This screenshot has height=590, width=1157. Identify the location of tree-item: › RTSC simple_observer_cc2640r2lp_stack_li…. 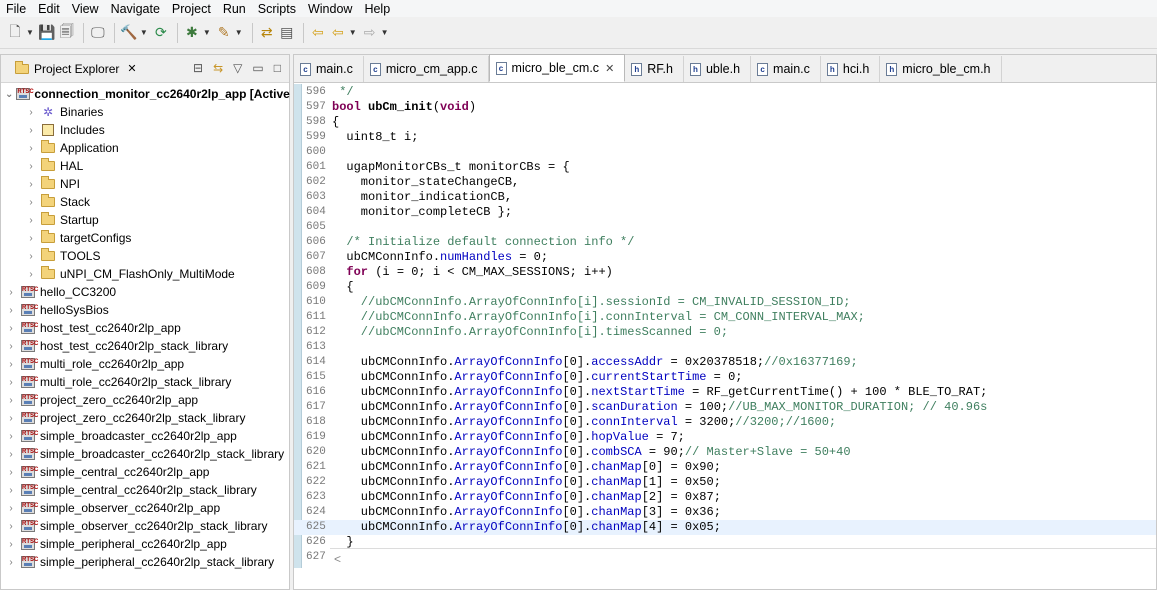
(145, 526).